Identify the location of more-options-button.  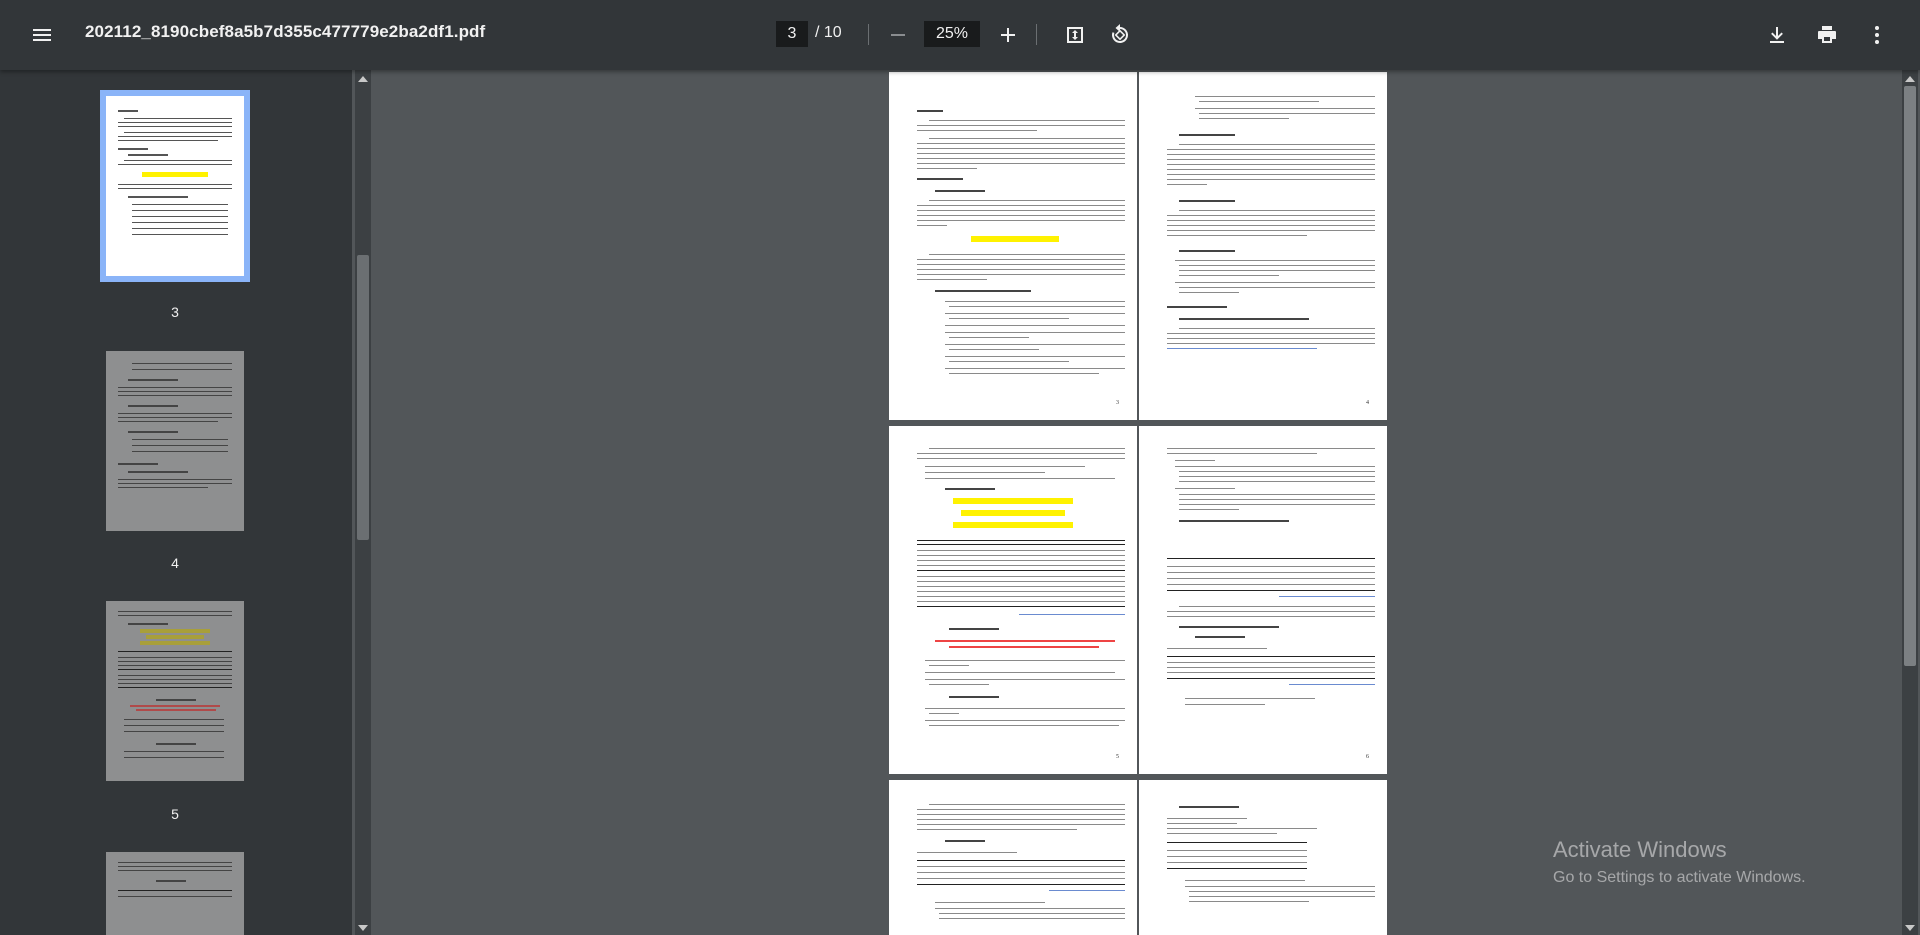
(1877, 35).